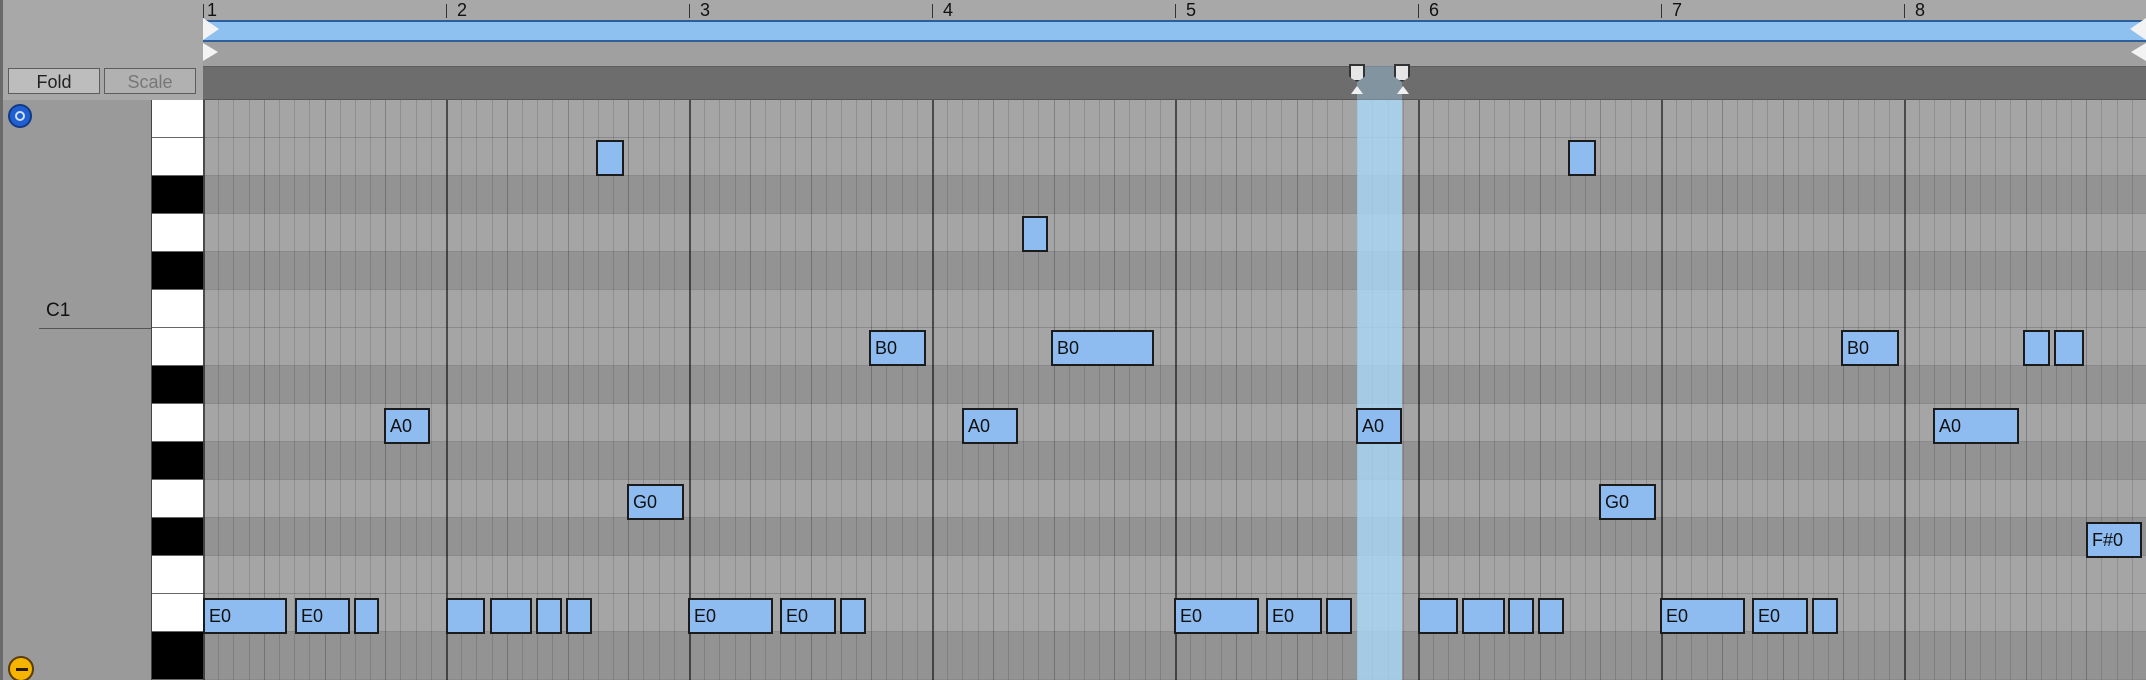 The image size is (2146, 680). Describe the element at coordinates (54, 81) in the screenshot. I see `fold-button: Fold` at that location.